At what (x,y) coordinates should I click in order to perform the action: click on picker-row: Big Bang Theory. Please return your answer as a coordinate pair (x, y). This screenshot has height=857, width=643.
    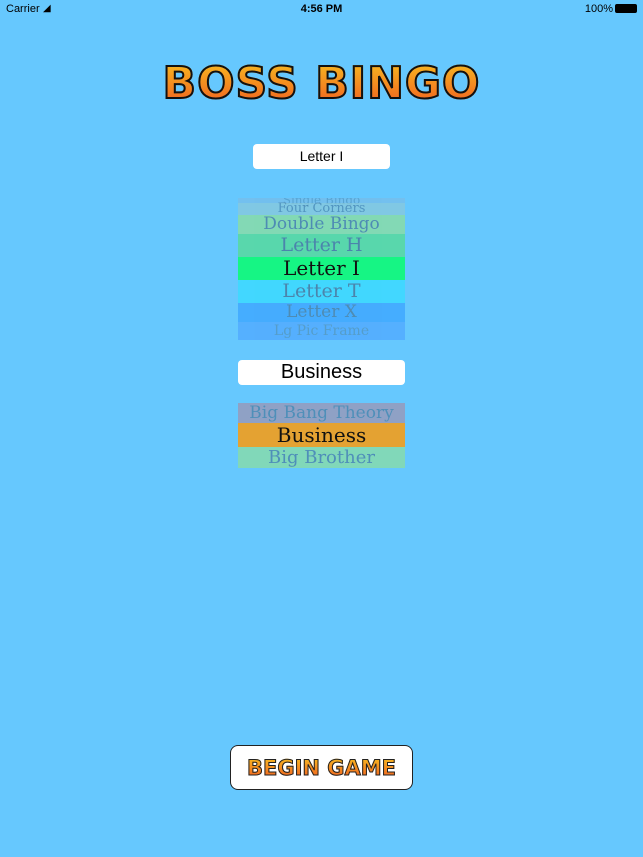
    Looking at the image, I should click on (321, 413).